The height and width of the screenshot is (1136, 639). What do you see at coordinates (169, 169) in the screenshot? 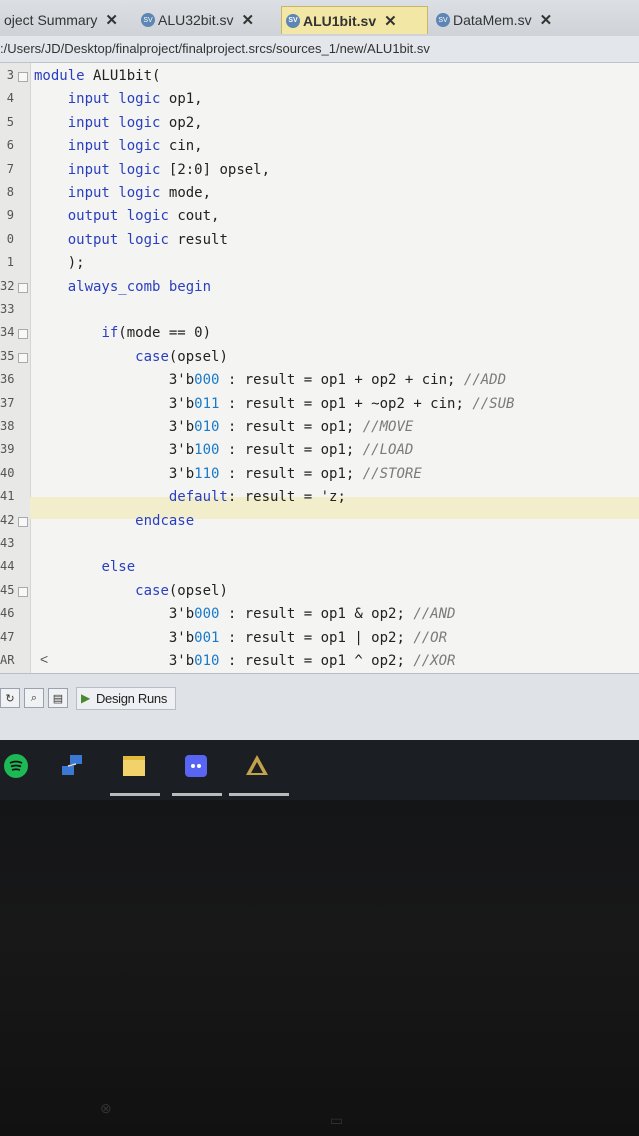
I see `code-line: input logic [2:0] opsel,` at bounding box center [169, 169].